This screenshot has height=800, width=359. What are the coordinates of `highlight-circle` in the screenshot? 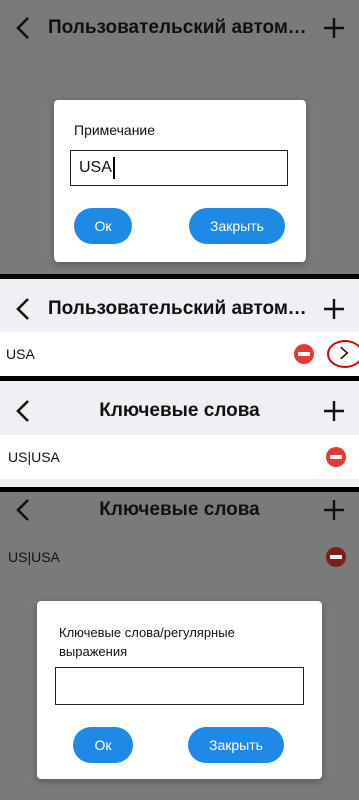 It's located at (343, 354).